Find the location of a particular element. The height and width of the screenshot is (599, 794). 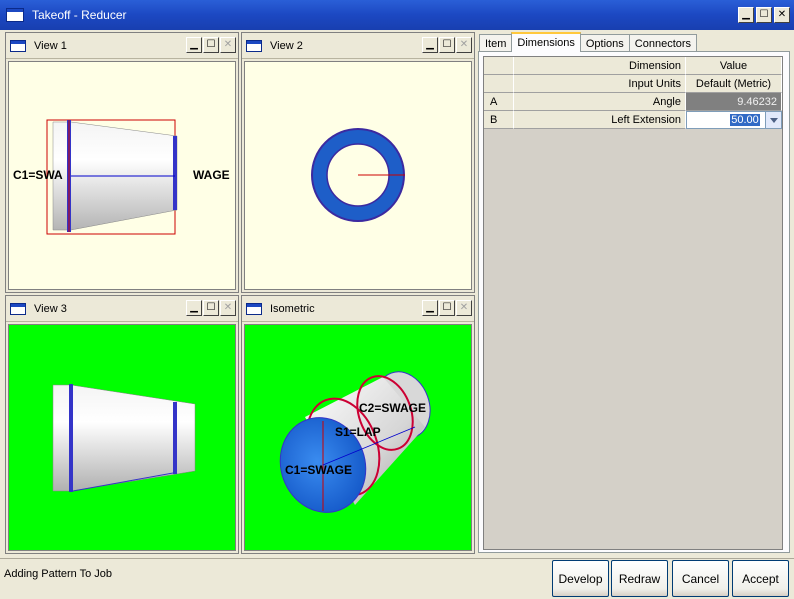

dimension-label-left-extension: Left Extension is located at coordinates (600, 120).